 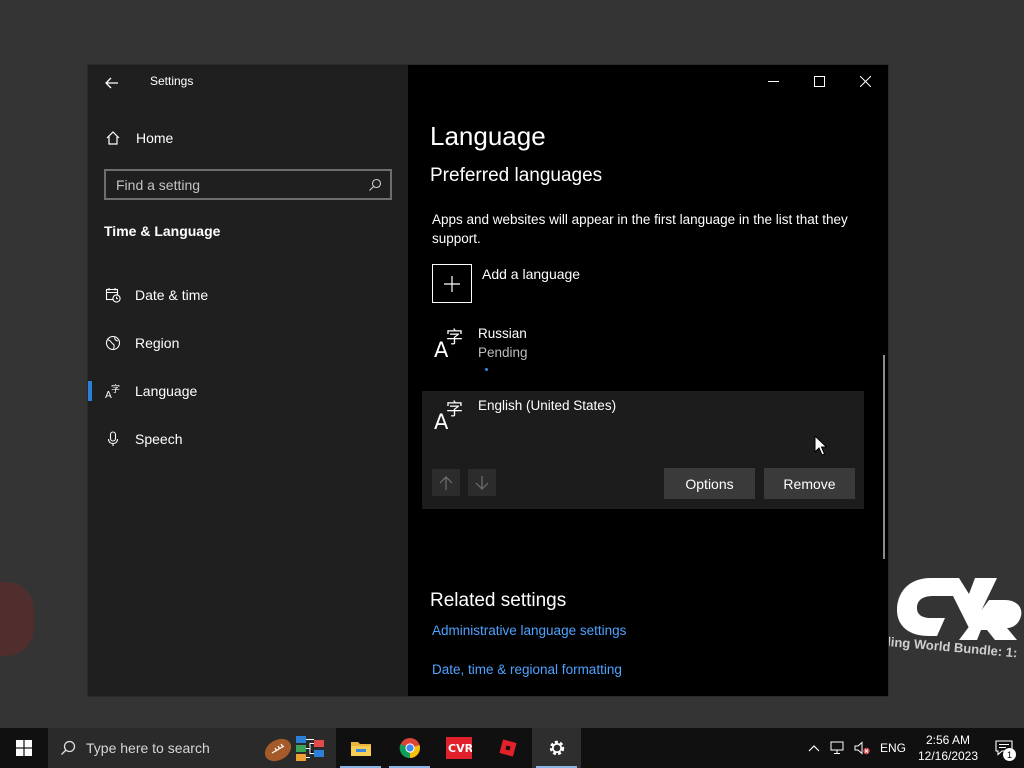 I want to click on network-button, so click(x=838, y=748).